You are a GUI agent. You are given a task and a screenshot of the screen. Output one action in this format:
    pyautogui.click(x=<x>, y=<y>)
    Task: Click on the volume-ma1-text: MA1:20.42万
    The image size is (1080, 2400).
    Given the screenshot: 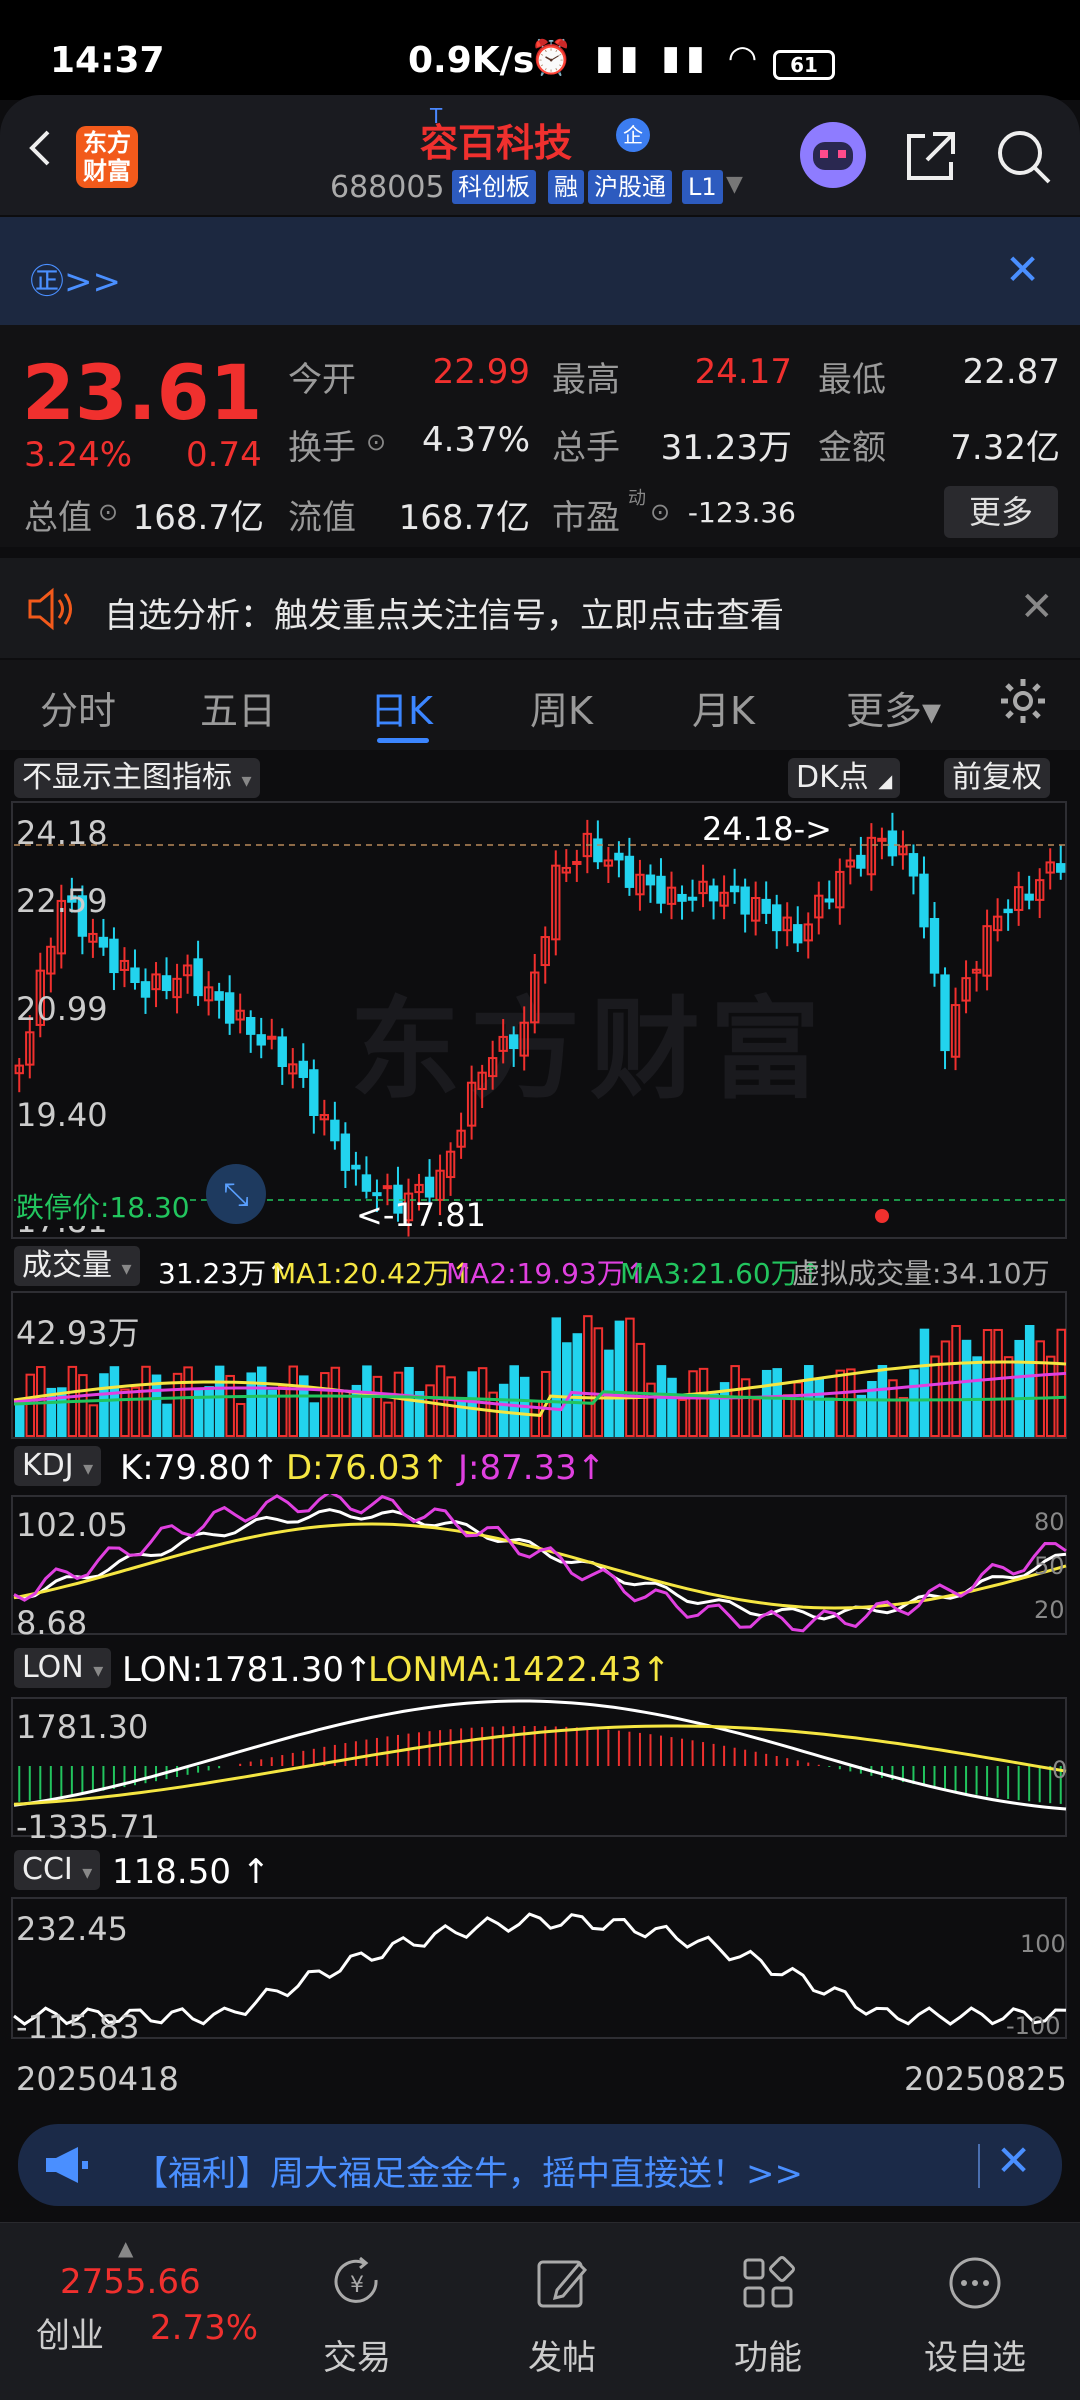 What is the action you would take?
    pyautogui.click(x=361, y=1273)
    